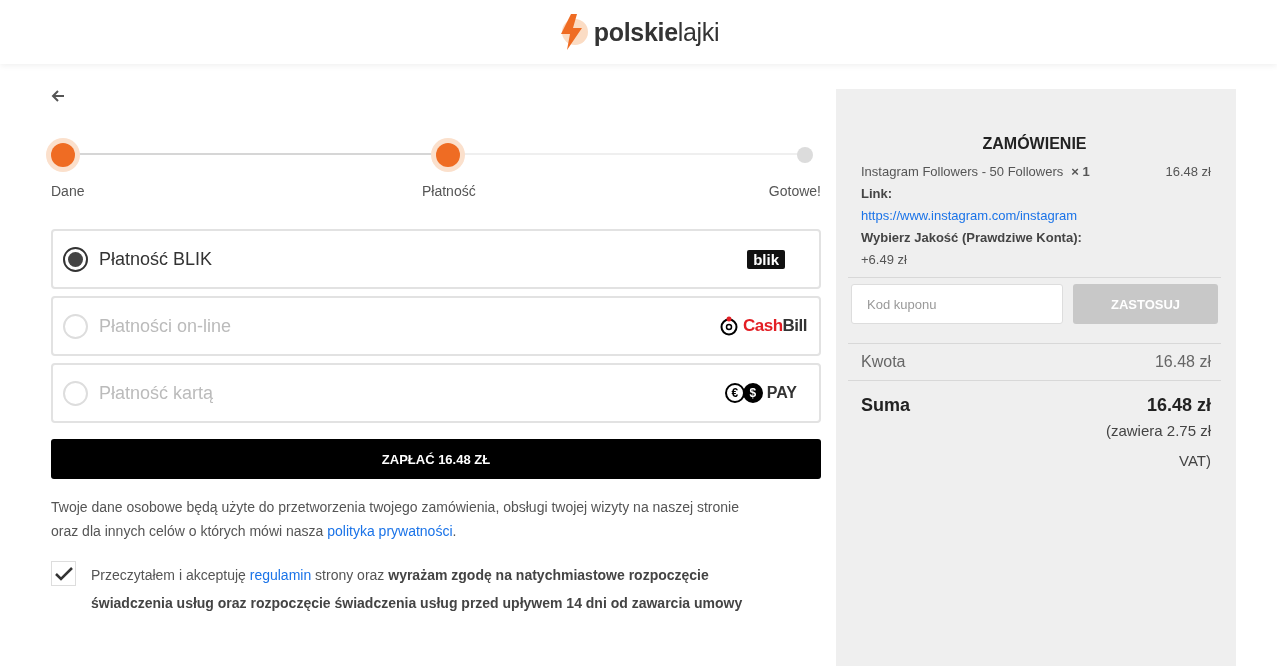 The height and width of the screenshot is (666, 1277). What do you see at coordinates (957, 304) in the screenshot?
I see `coupon-field: Kod kuponu` at bounding box center [957, 304].